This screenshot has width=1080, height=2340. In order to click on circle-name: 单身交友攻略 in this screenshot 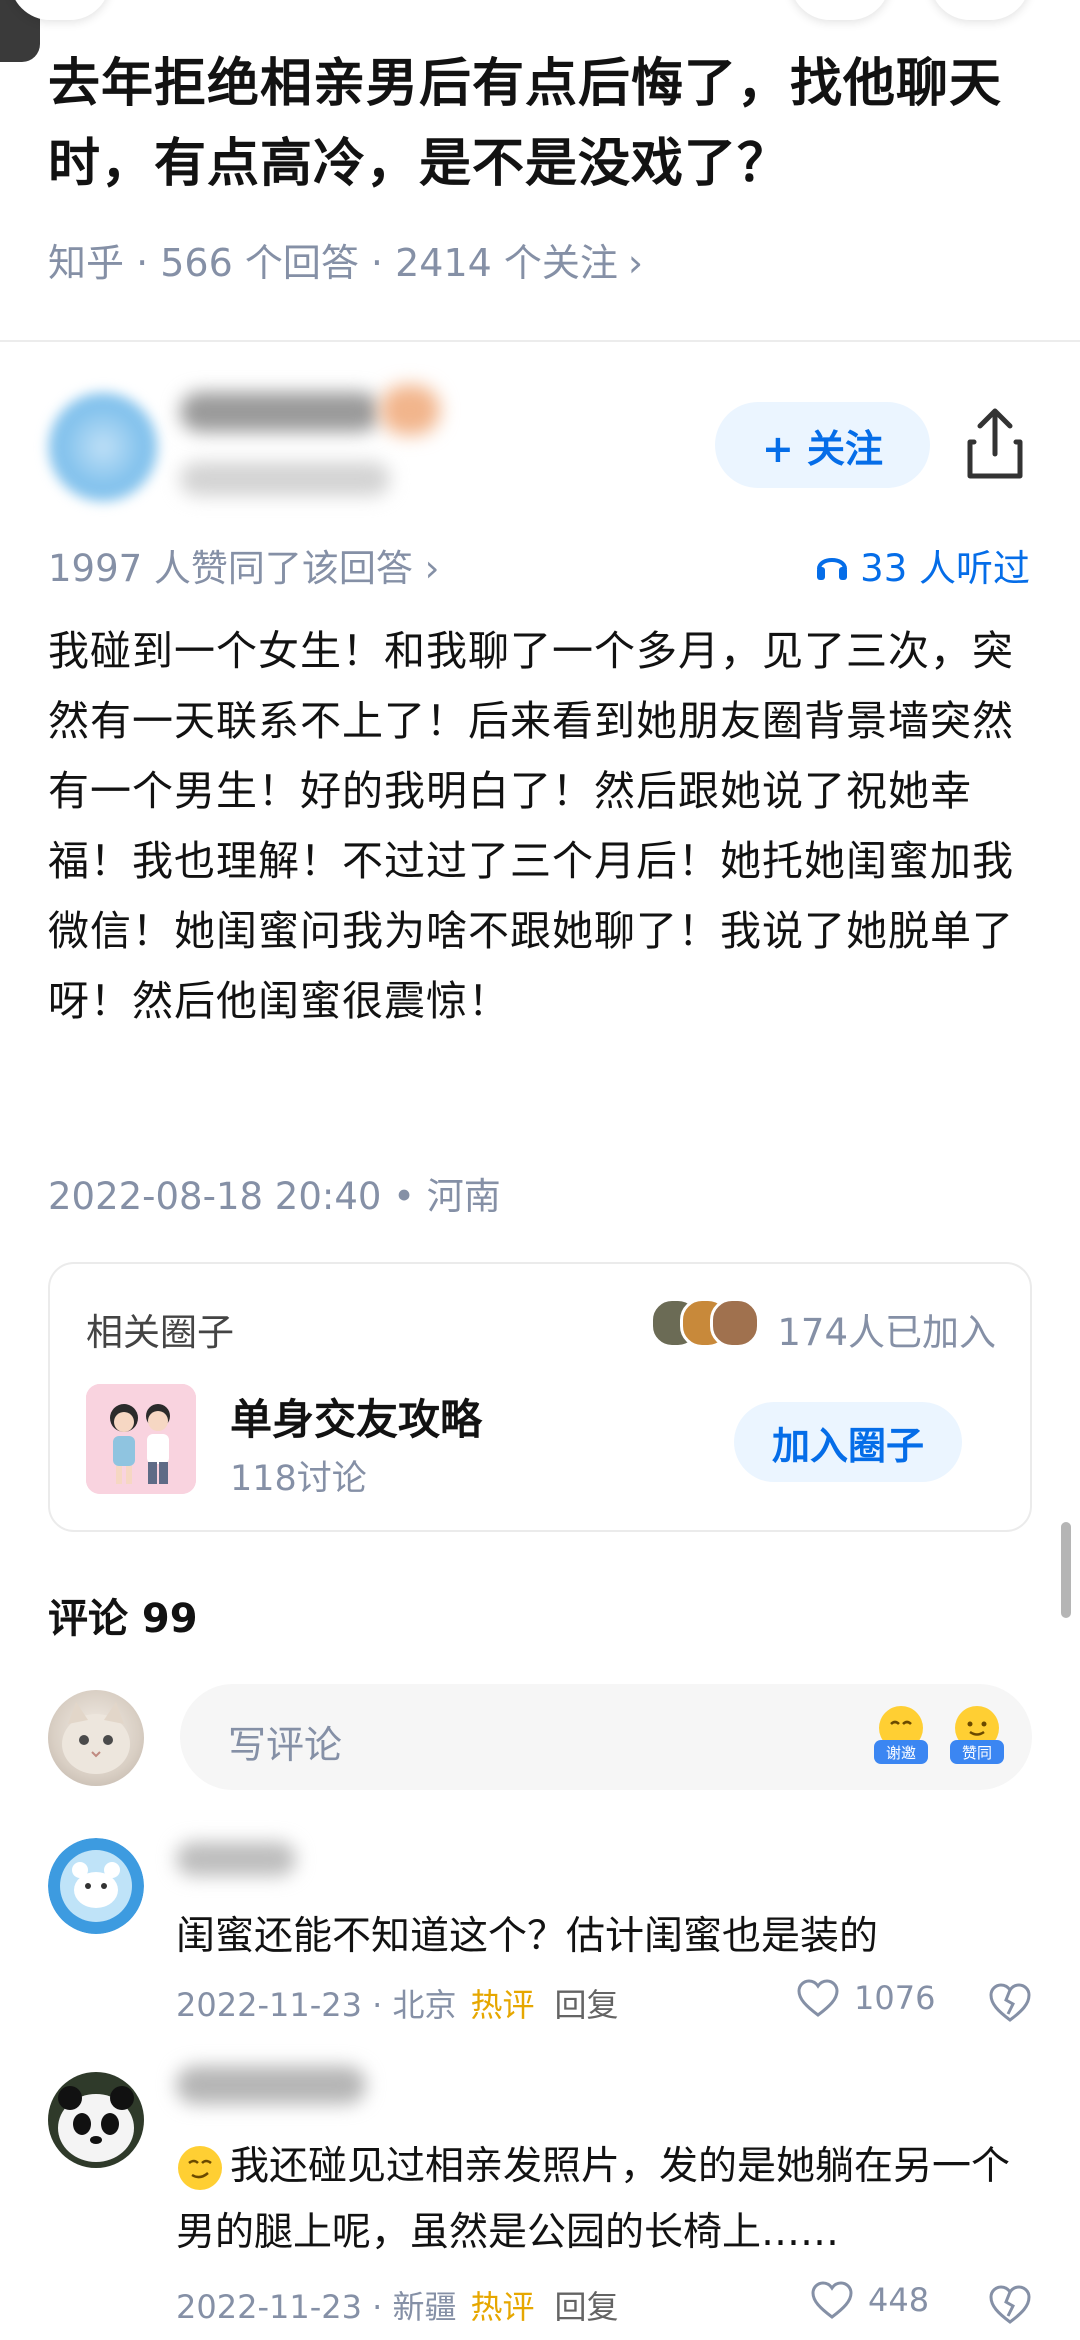, I will do `click(356, 1416)`.